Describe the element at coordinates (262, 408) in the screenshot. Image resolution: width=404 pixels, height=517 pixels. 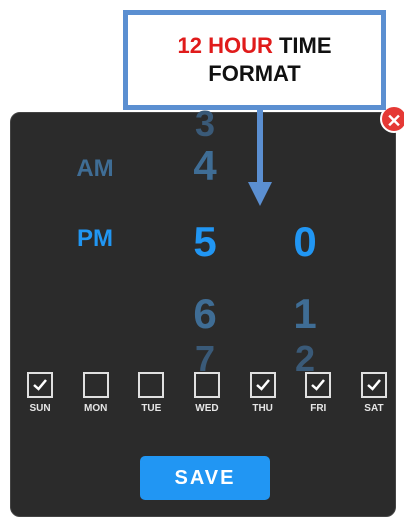
I see `day-label: THU` at that location.